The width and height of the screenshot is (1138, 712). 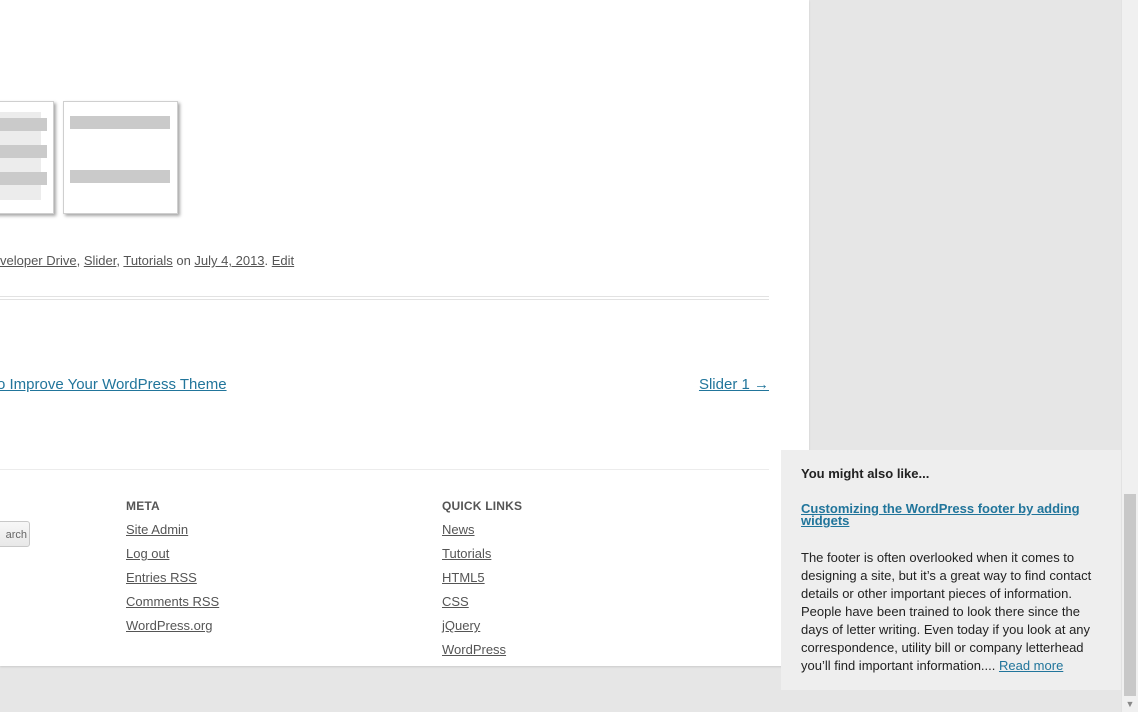 I want to click on meta-widget-title: META, so click(x=143, y=506).